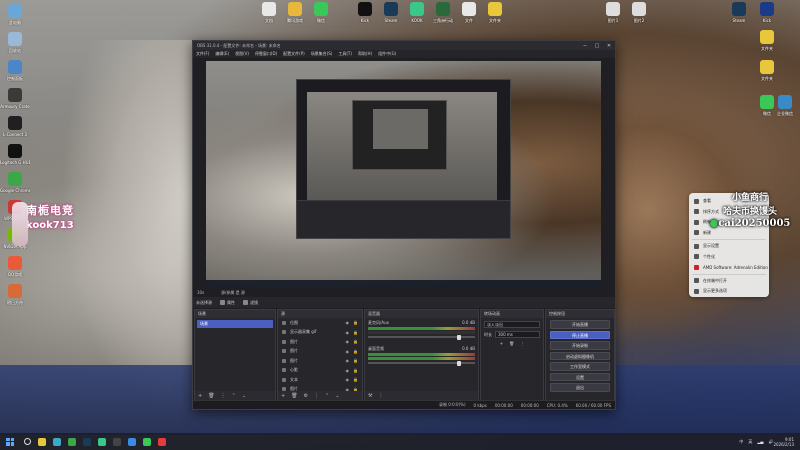 The width and height of the screenshot is (800, 450). Describe the element at coordinates (162, 441) in the screenshot. I see `taskbar-app-music` at that location.